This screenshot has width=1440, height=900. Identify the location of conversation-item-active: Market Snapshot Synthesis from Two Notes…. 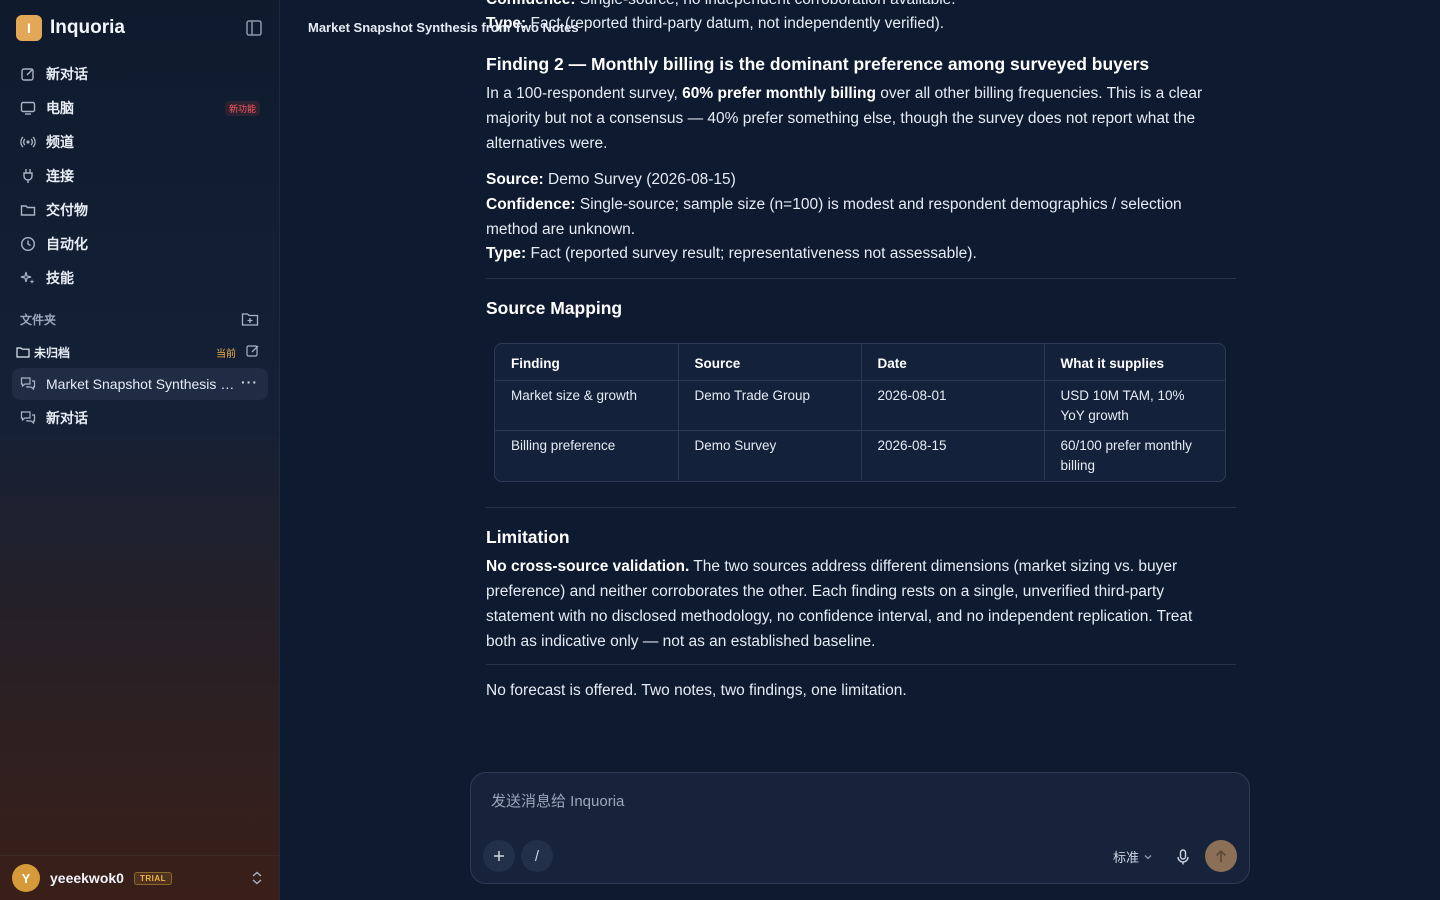
(140, 384).